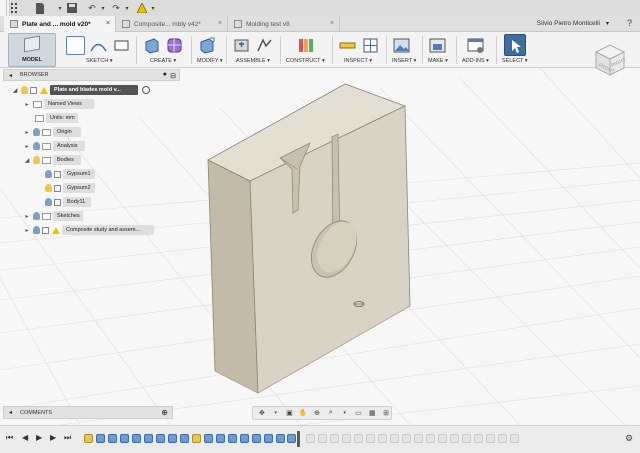 The width and height of the screenshot is (640, 453). Describe the element at coordinates (629, 23) in the screenshot. I see `help-icon: ?` at that location.